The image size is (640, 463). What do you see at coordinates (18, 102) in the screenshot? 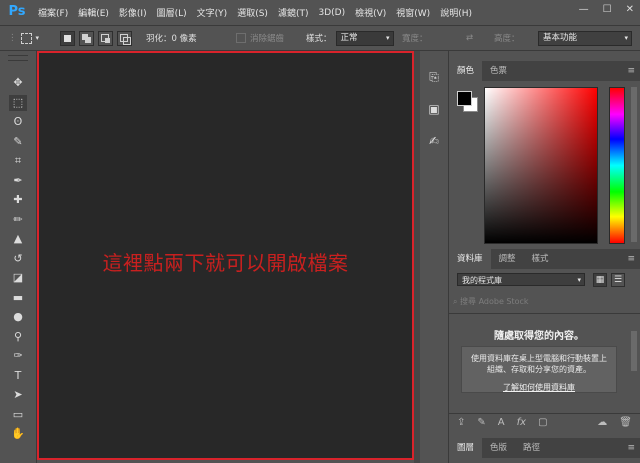
I see `marquee-tool: ⬚` at bounding box center [18, 102].